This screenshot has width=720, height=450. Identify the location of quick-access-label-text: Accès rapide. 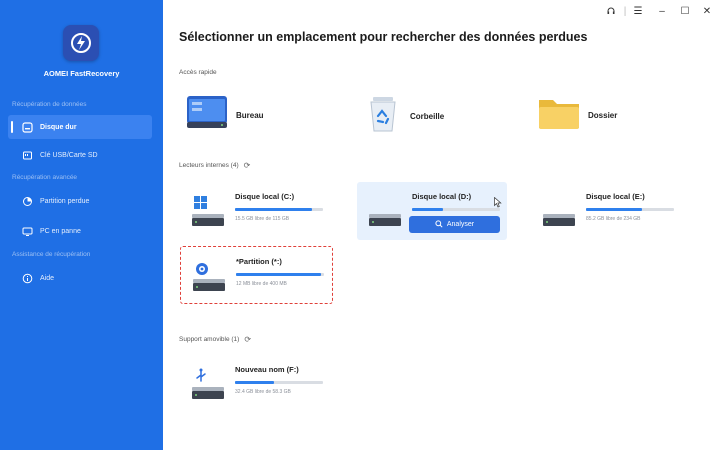
(198, 72).